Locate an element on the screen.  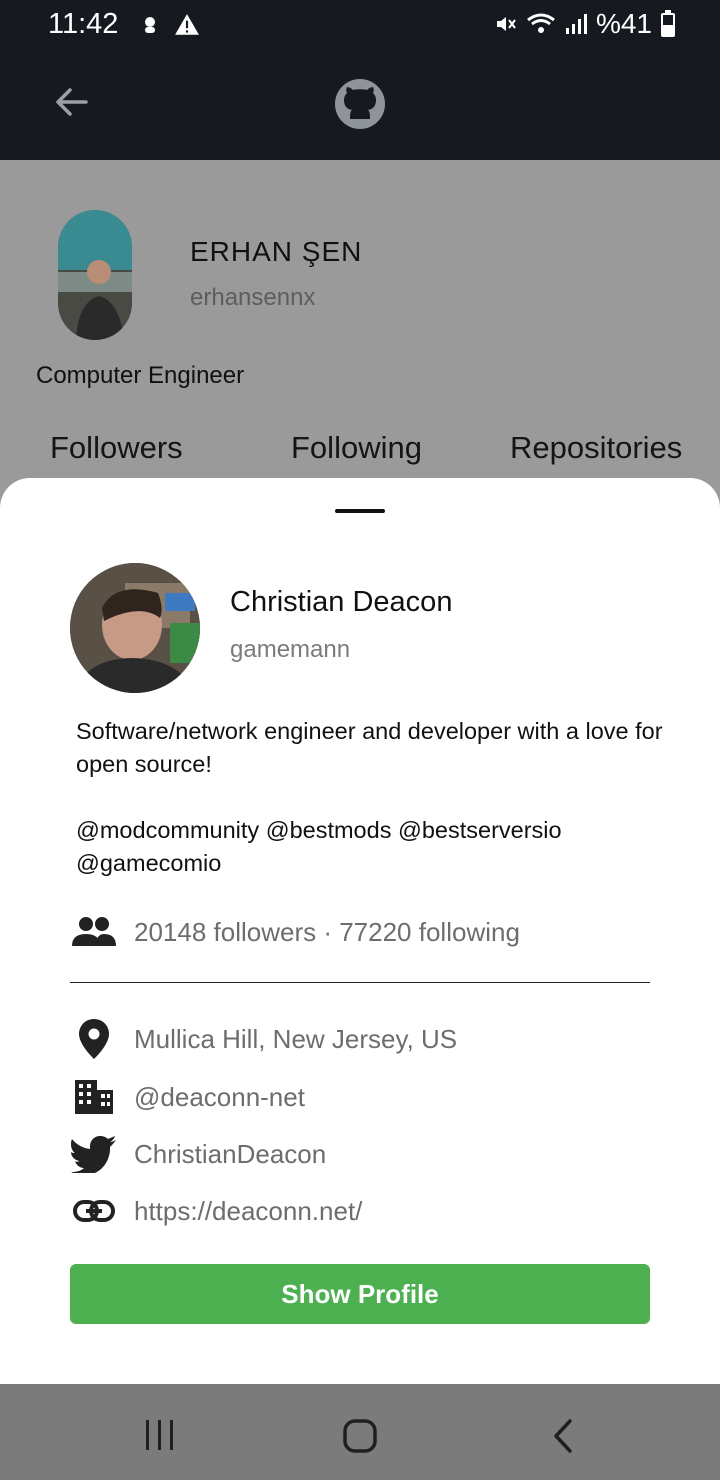
location-row: Mullica Hill, New Jersey, US is located at coordinates (263, 1039).